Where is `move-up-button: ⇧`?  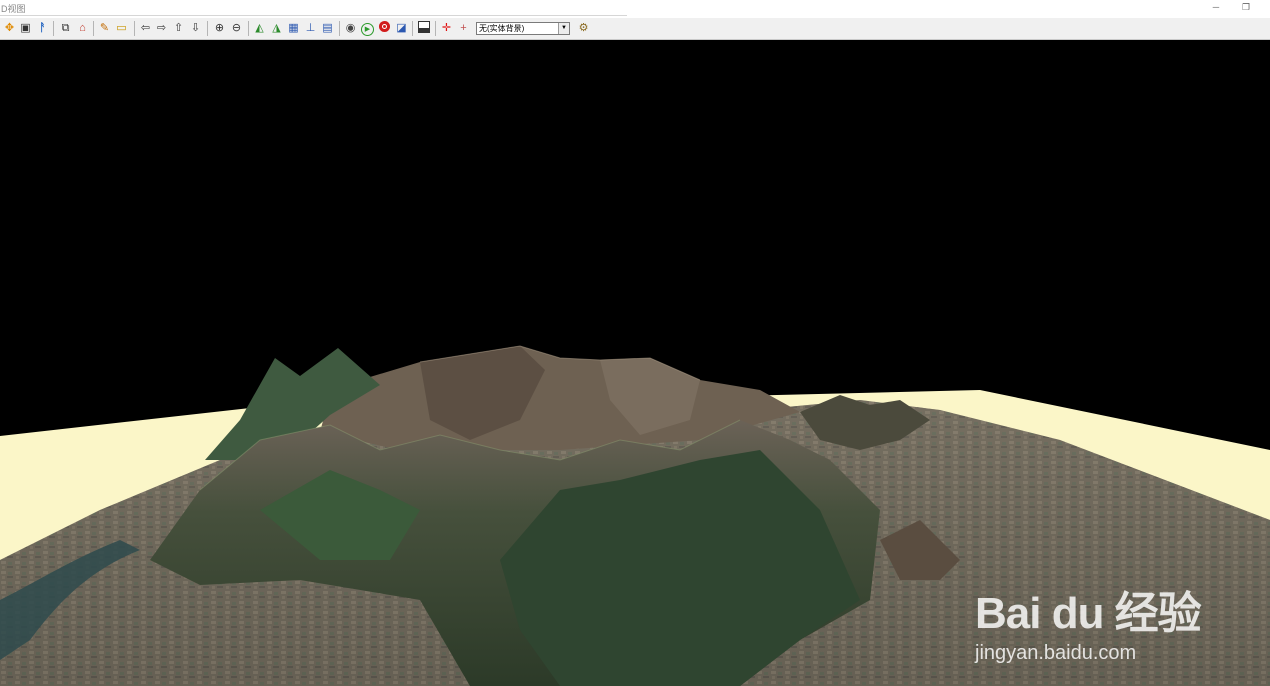 move-up-button: ⇧ is located at coordinates (178, 28).